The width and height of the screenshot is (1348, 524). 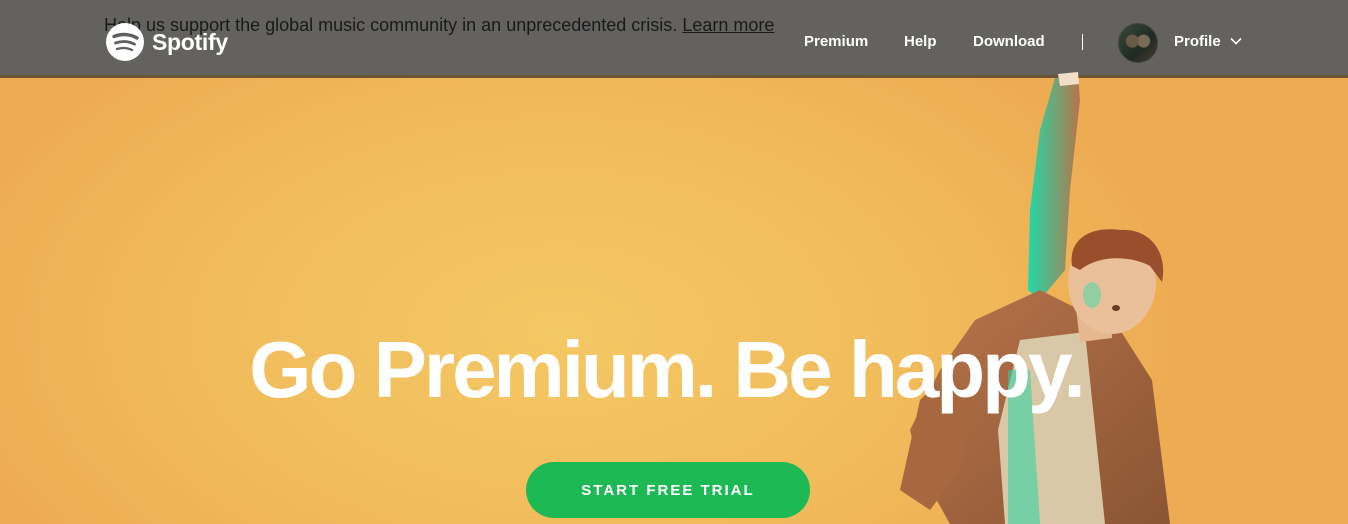 What do you see at coordinates (920, 41) in the screenshot?
I see `nav-help: Help` at bounding box center [920, 41].